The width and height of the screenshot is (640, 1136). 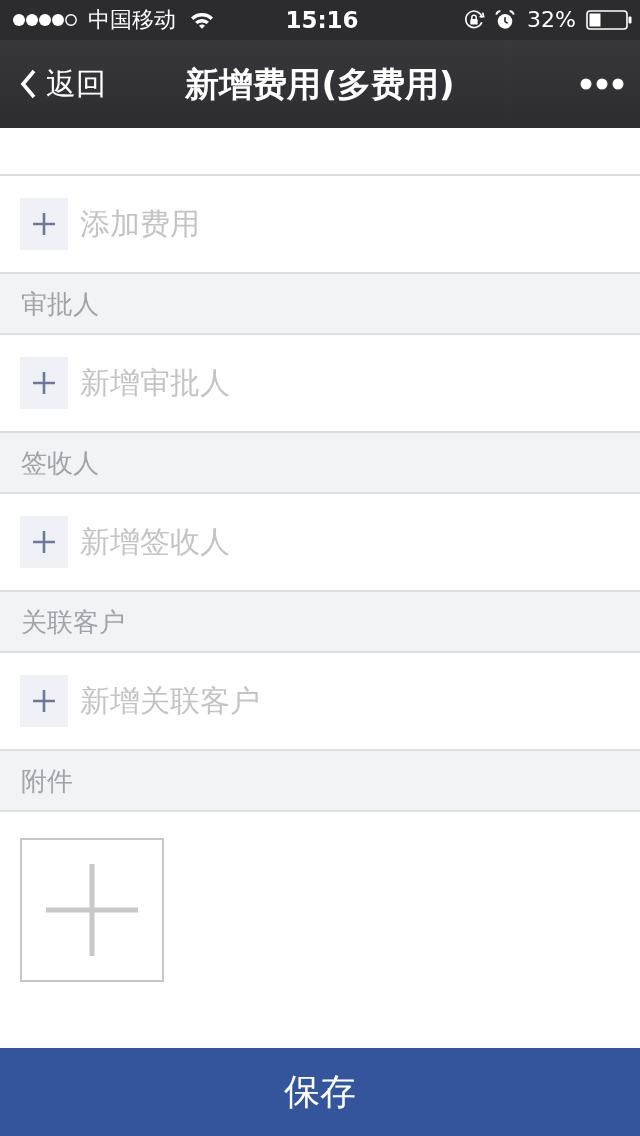 What do you see at coordinates (551, 20) in the screenshot?
I see `battery-percentage: 32%` at bounding box center [551, 20].